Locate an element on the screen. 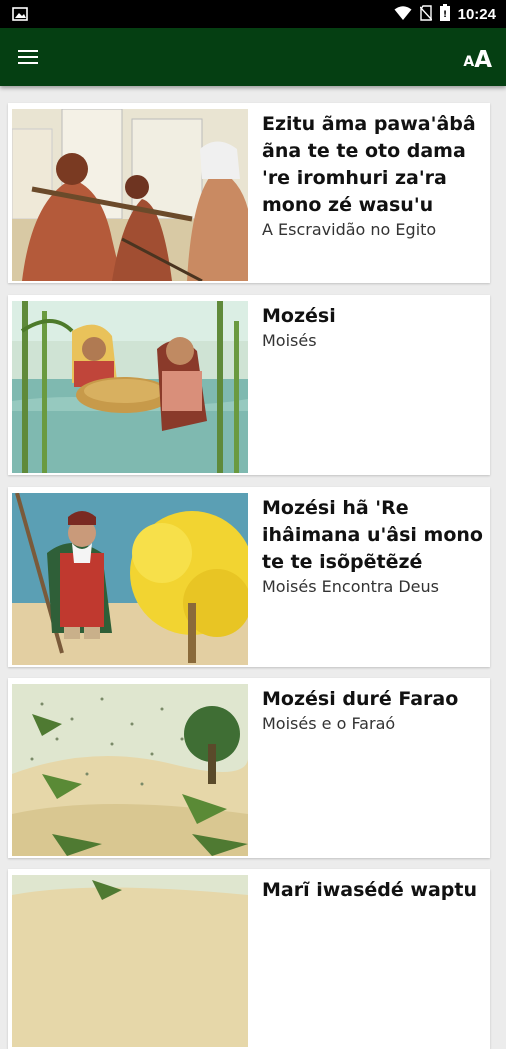  story-subtitle: Moisés is located at coordinates (289, 340).